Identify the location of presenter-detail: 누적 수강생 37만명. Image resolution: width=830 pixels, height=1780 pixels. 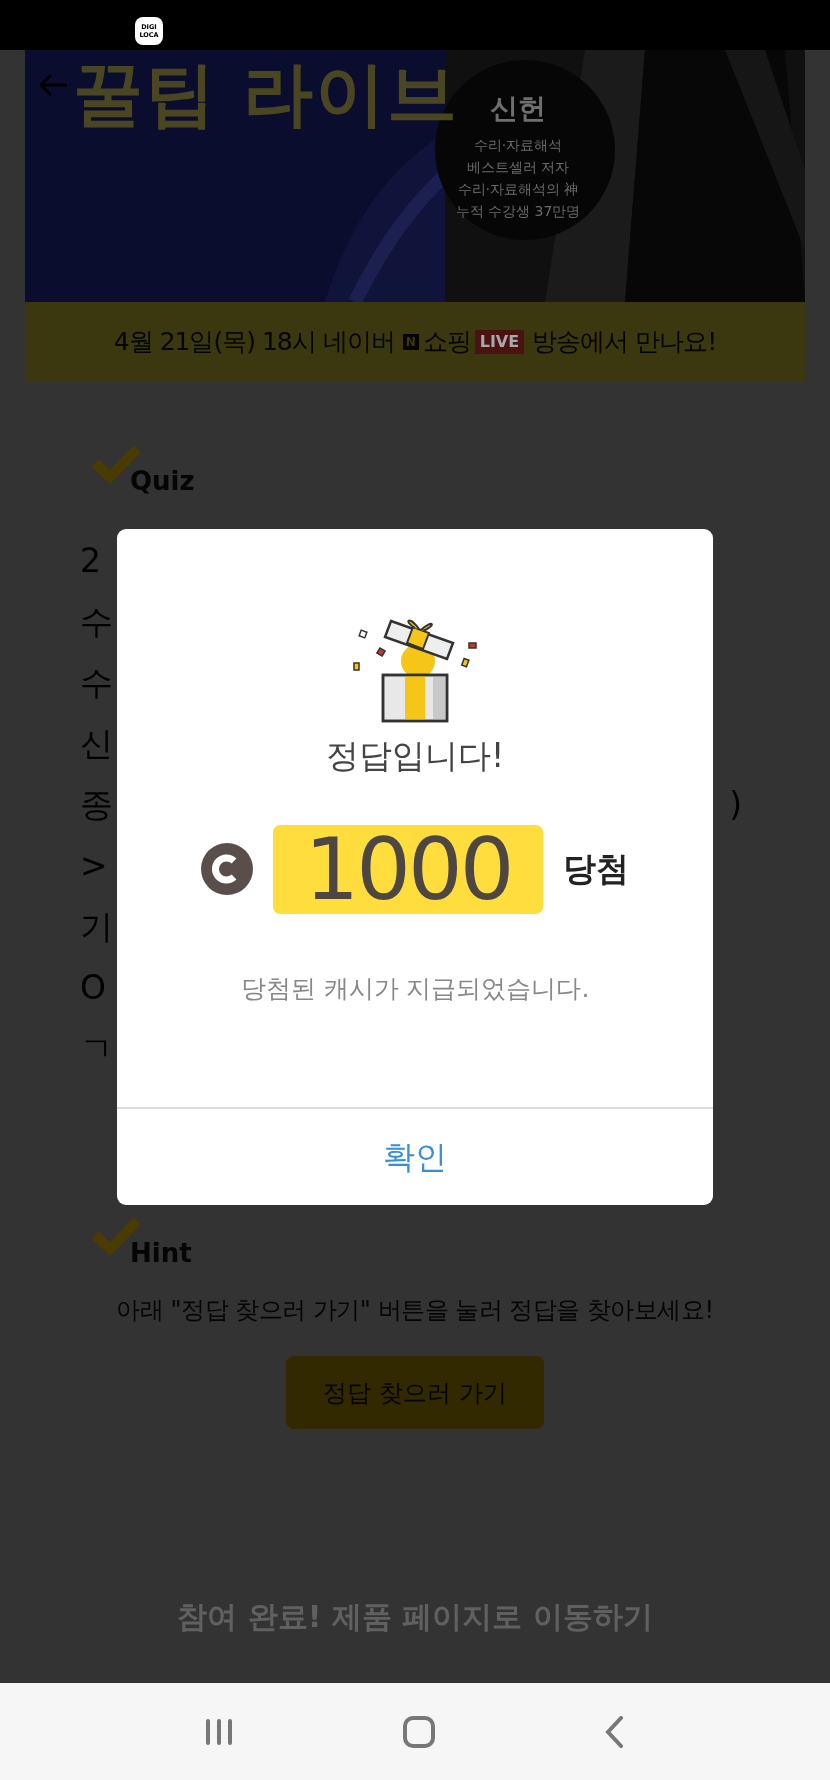
(518, 211).